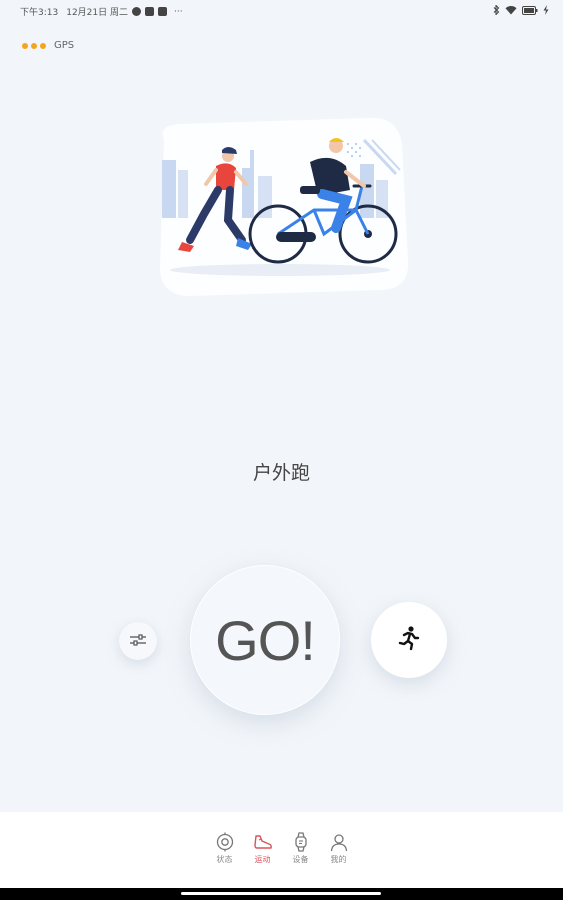 Image resolution: width=563 pixels, height=900 pixels. Describe the element at coordinates (39, 13) in the screenshot. I see `status-time: 下午3:13` at that location.